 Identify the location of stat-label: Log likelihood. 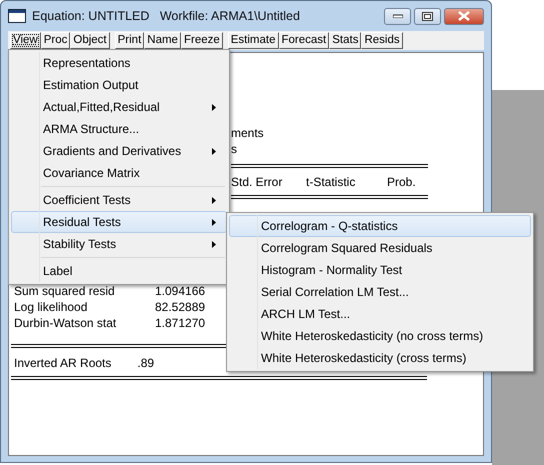
(51, 307).